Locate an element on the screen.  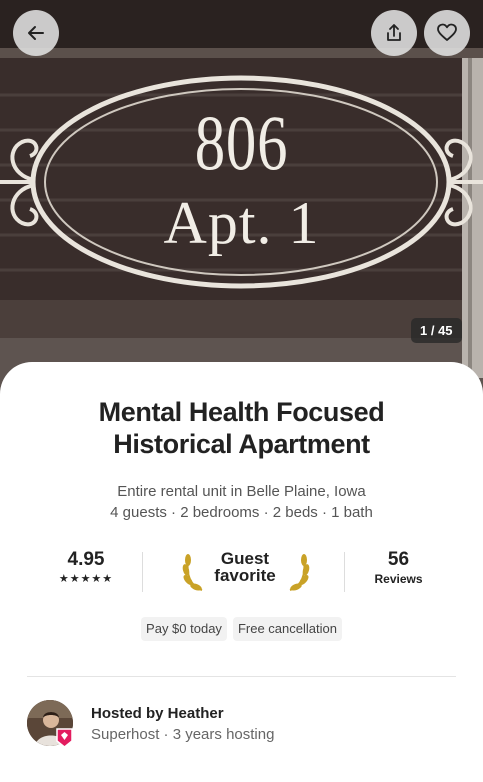
sign-number-text: 806 is located at coordinates (241, 142).